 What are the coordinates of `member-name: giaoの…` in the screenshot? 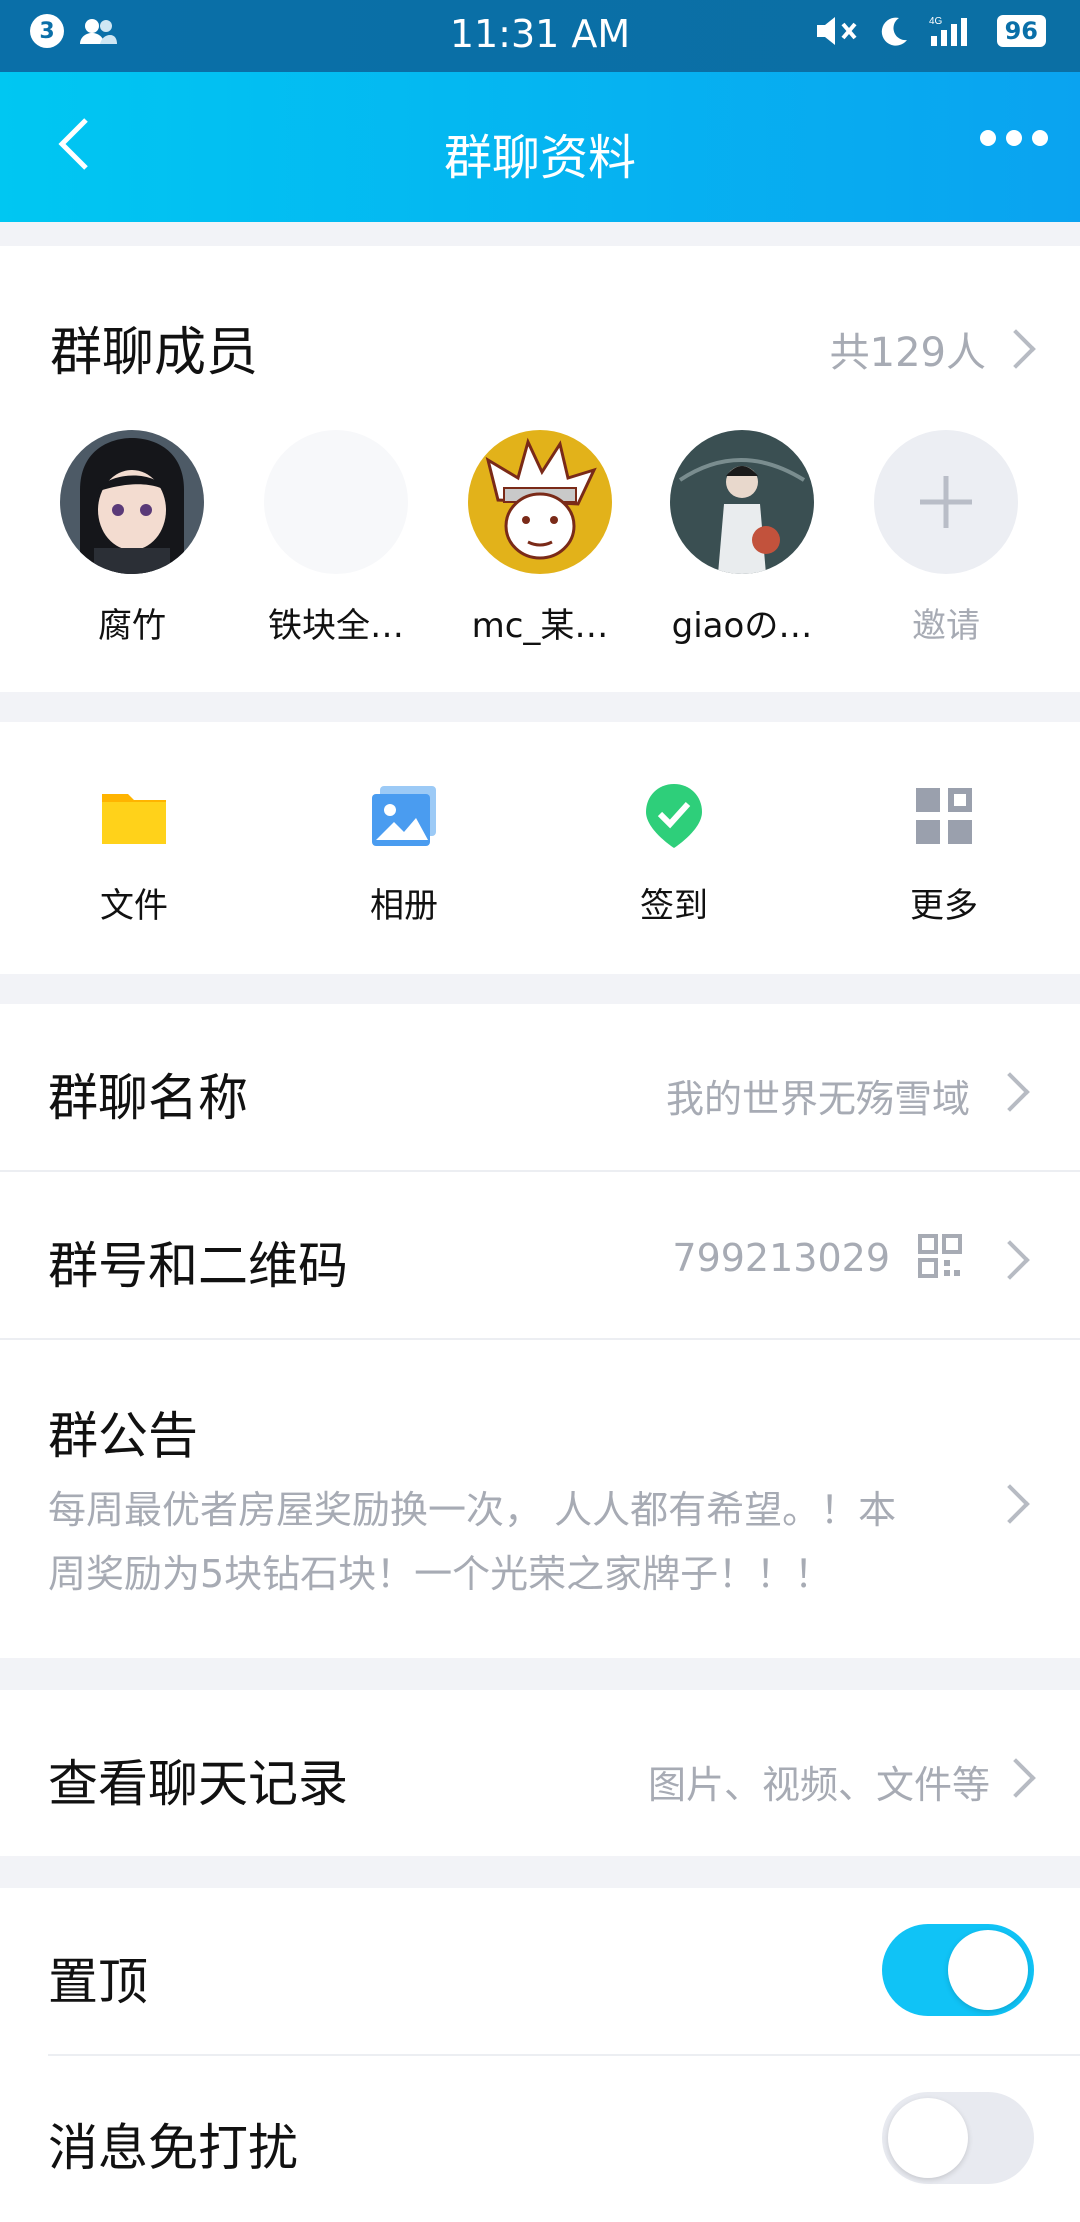 It's located at (742, 626).